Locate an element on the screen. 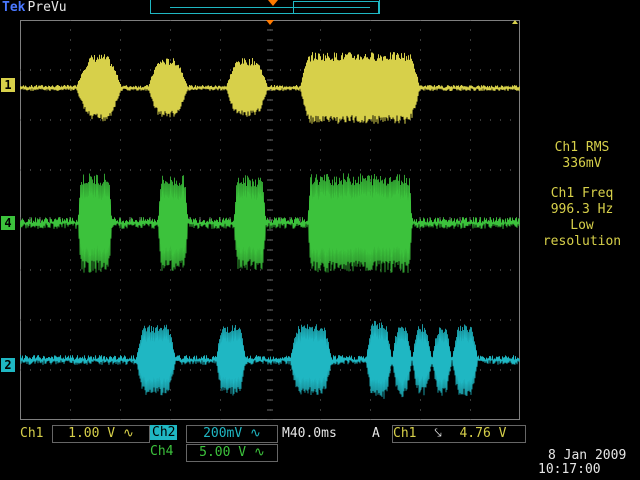  top-status-bar: Tek PreVu is located at coordinates (320, 9).